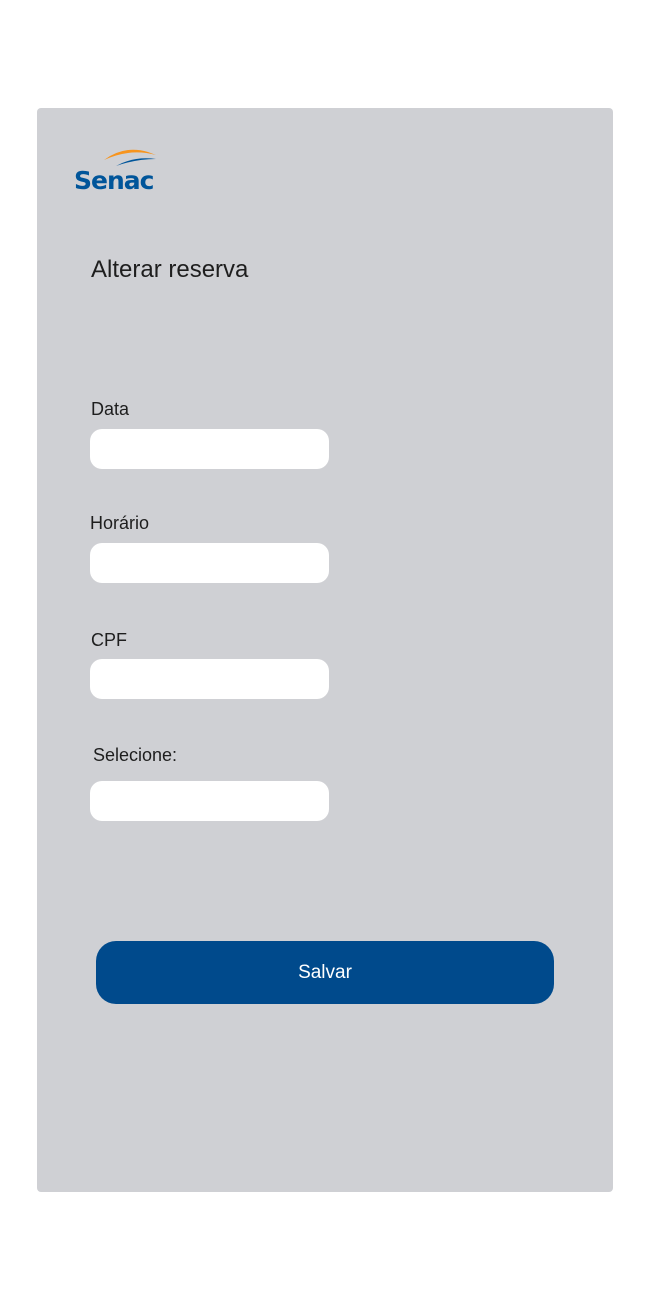 The image size is (650, 1300). I want to click on time-label: Horário, so click(120, 523).